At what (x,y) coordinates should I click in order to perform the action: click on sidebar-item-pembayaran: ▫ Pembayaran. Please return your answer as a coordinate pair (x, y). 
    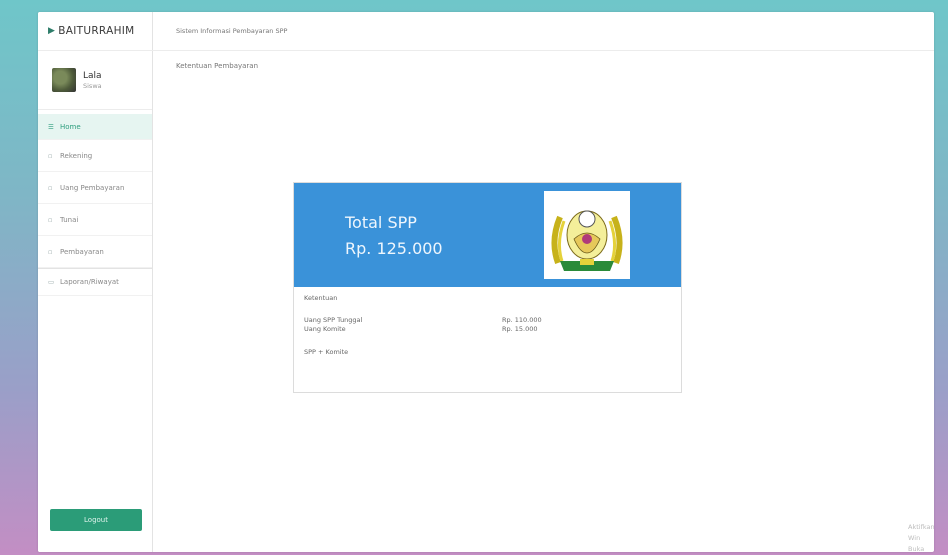
    Looking at the image, I should click on (95, 252).